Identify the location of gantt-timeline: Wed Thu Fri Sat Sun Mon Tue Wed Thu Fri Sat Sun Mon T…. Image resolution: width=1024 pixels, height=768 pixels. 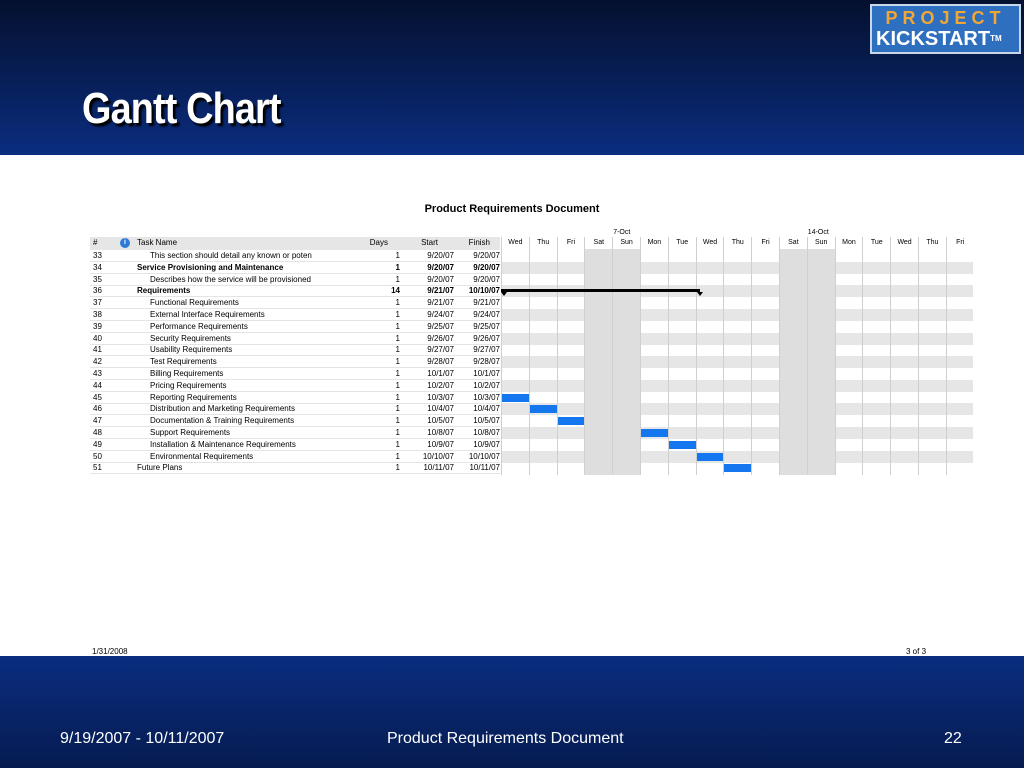
(737, 352).